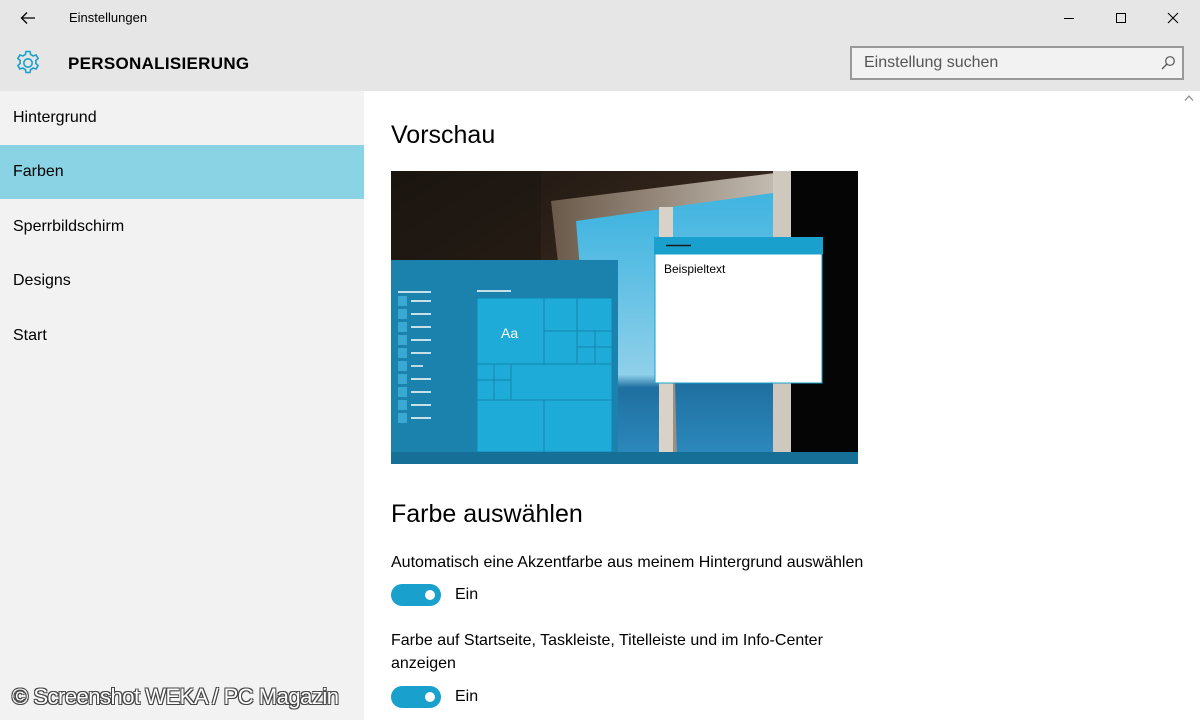  I want to click on sidebar-item-designs: Designs, so click(182, 281).